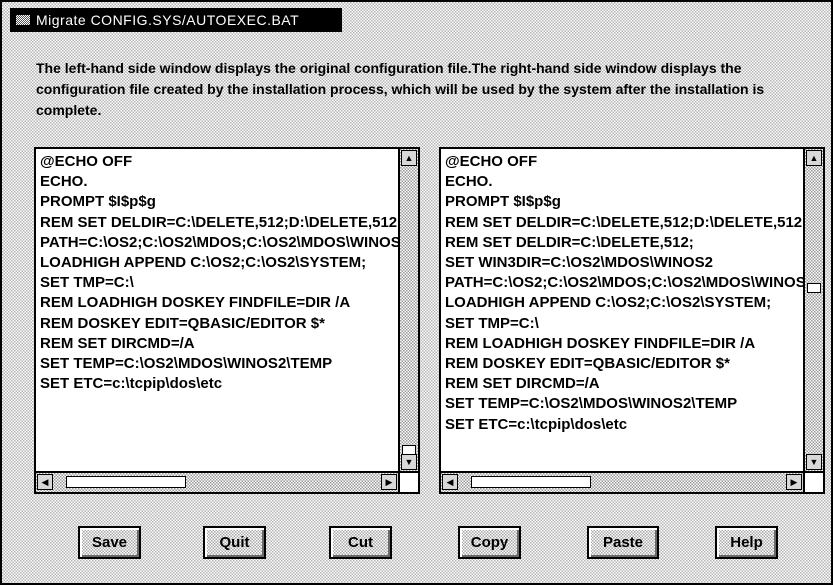 Image resolution: width=833 pixels, height=585 pixels. I want to click on copy-button: Copy, so click(489, 542).